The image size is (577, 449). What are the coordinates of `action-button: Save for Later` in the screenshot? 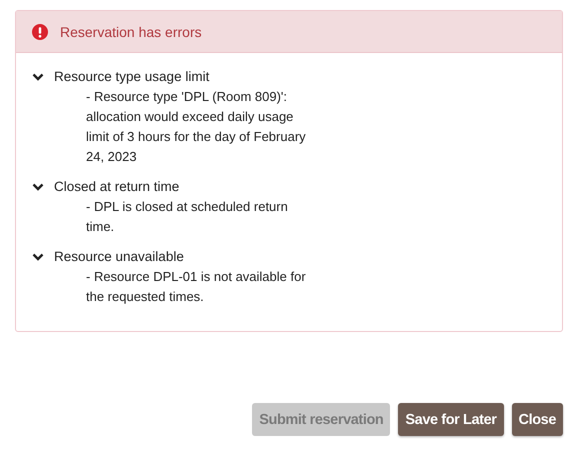 It's located at (451, 419).